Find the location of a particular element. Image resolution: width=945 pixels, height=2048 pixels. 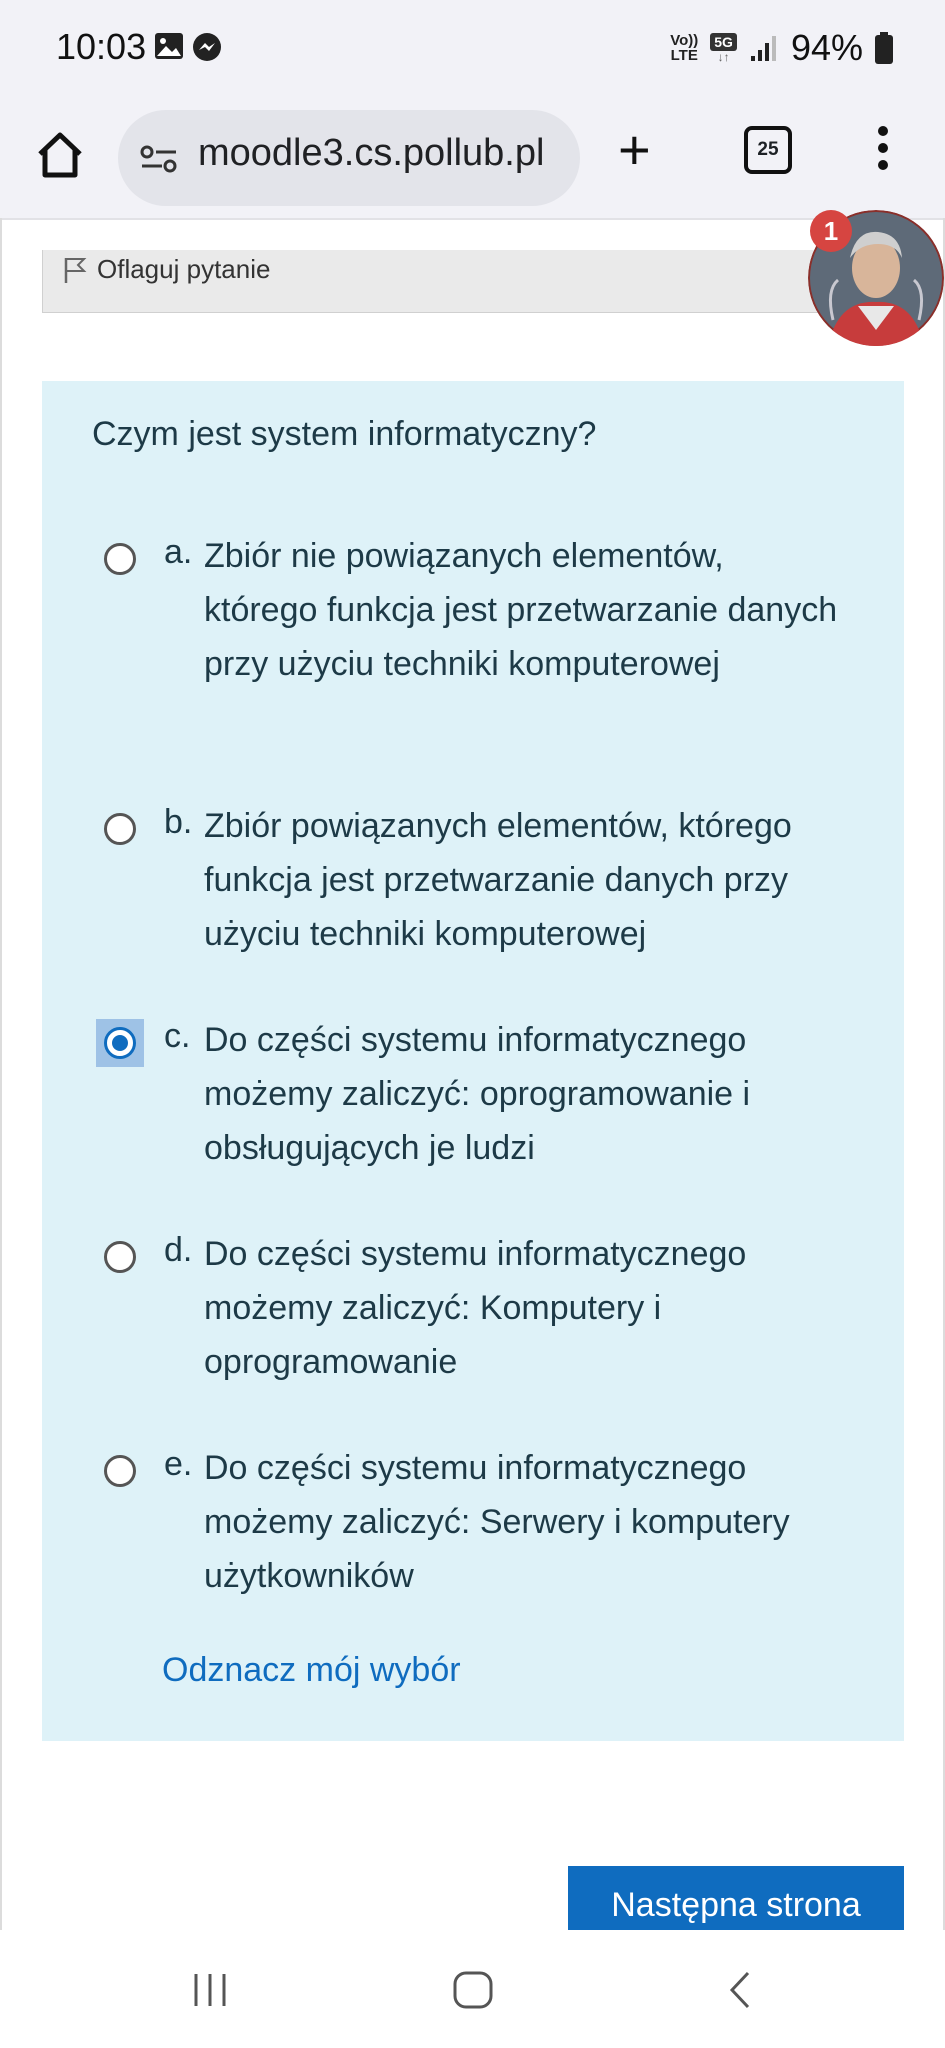

flag-question-label: Oflaguj pytanie is located at coordinates (184, 269).